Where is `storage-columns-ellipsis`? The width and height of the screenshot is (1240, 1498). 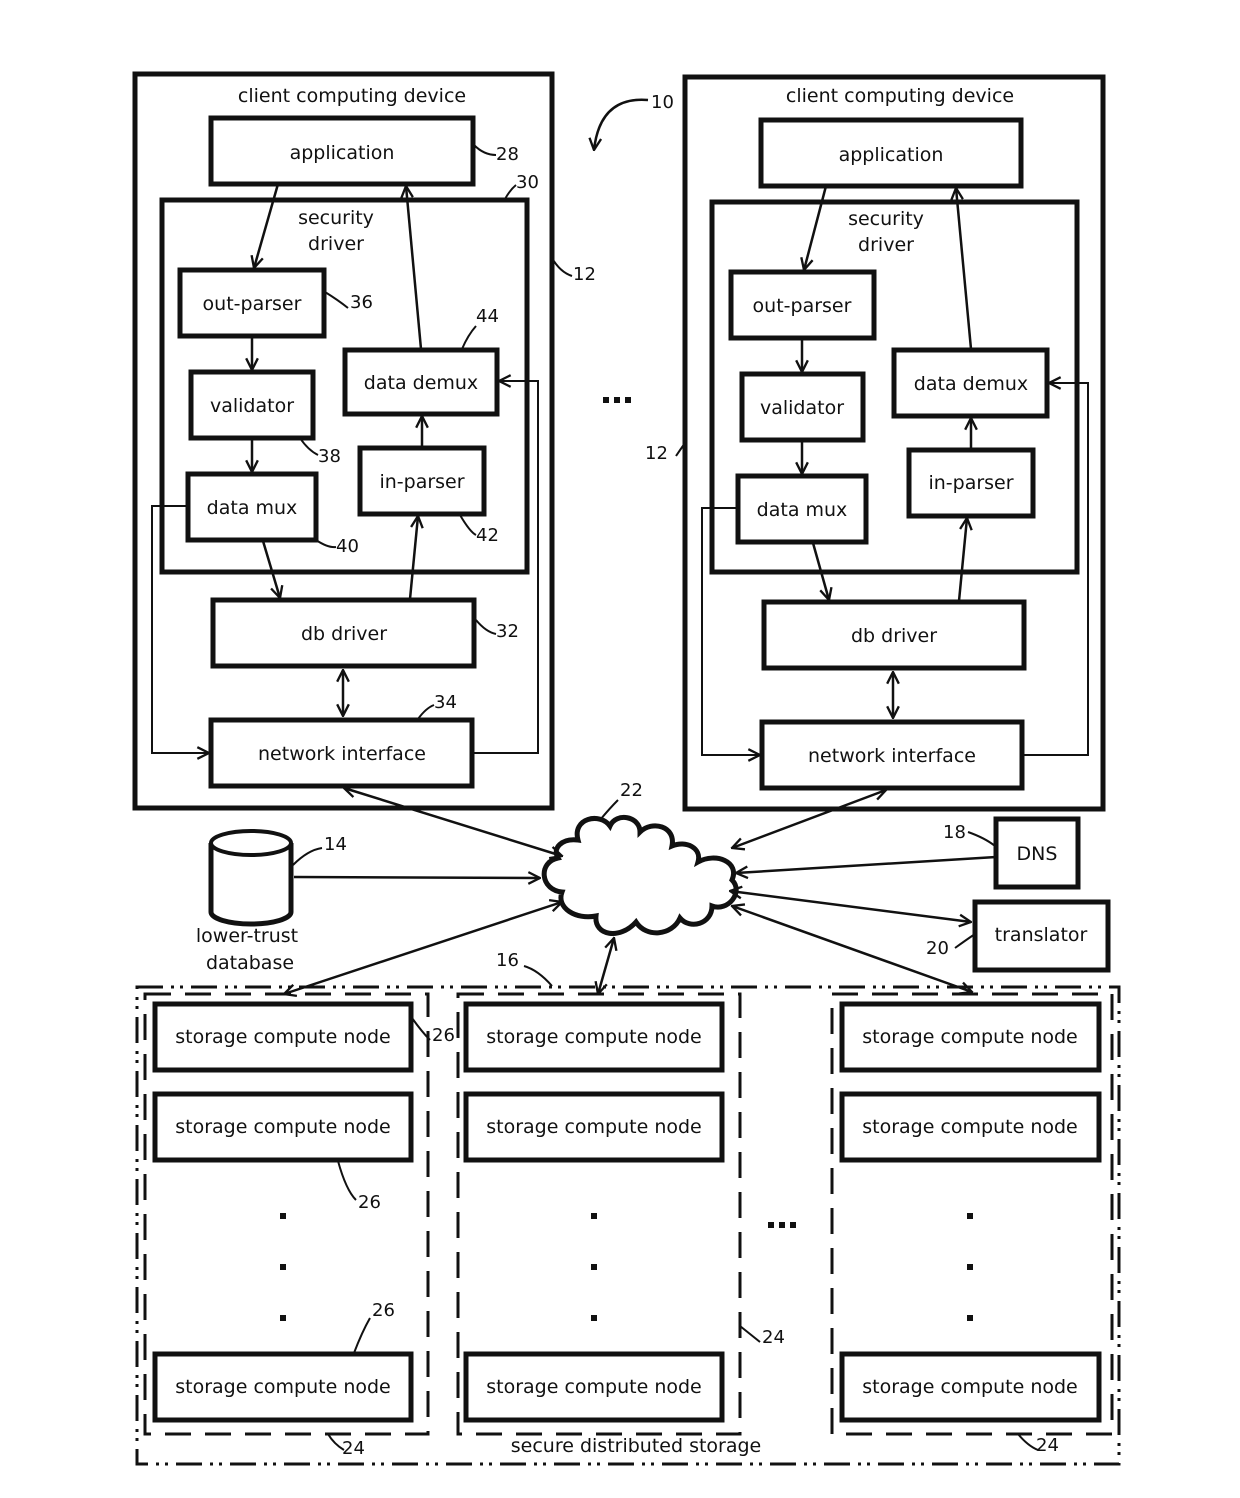
storage-columns-ellipsis is located at coordinates (782, 1225).